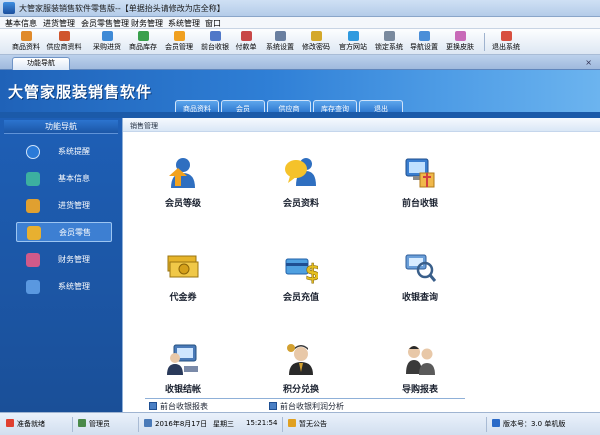 The height and width of the screenshot is (435, 600). I want to click on menu-window: 窗口, so click(213, 23).